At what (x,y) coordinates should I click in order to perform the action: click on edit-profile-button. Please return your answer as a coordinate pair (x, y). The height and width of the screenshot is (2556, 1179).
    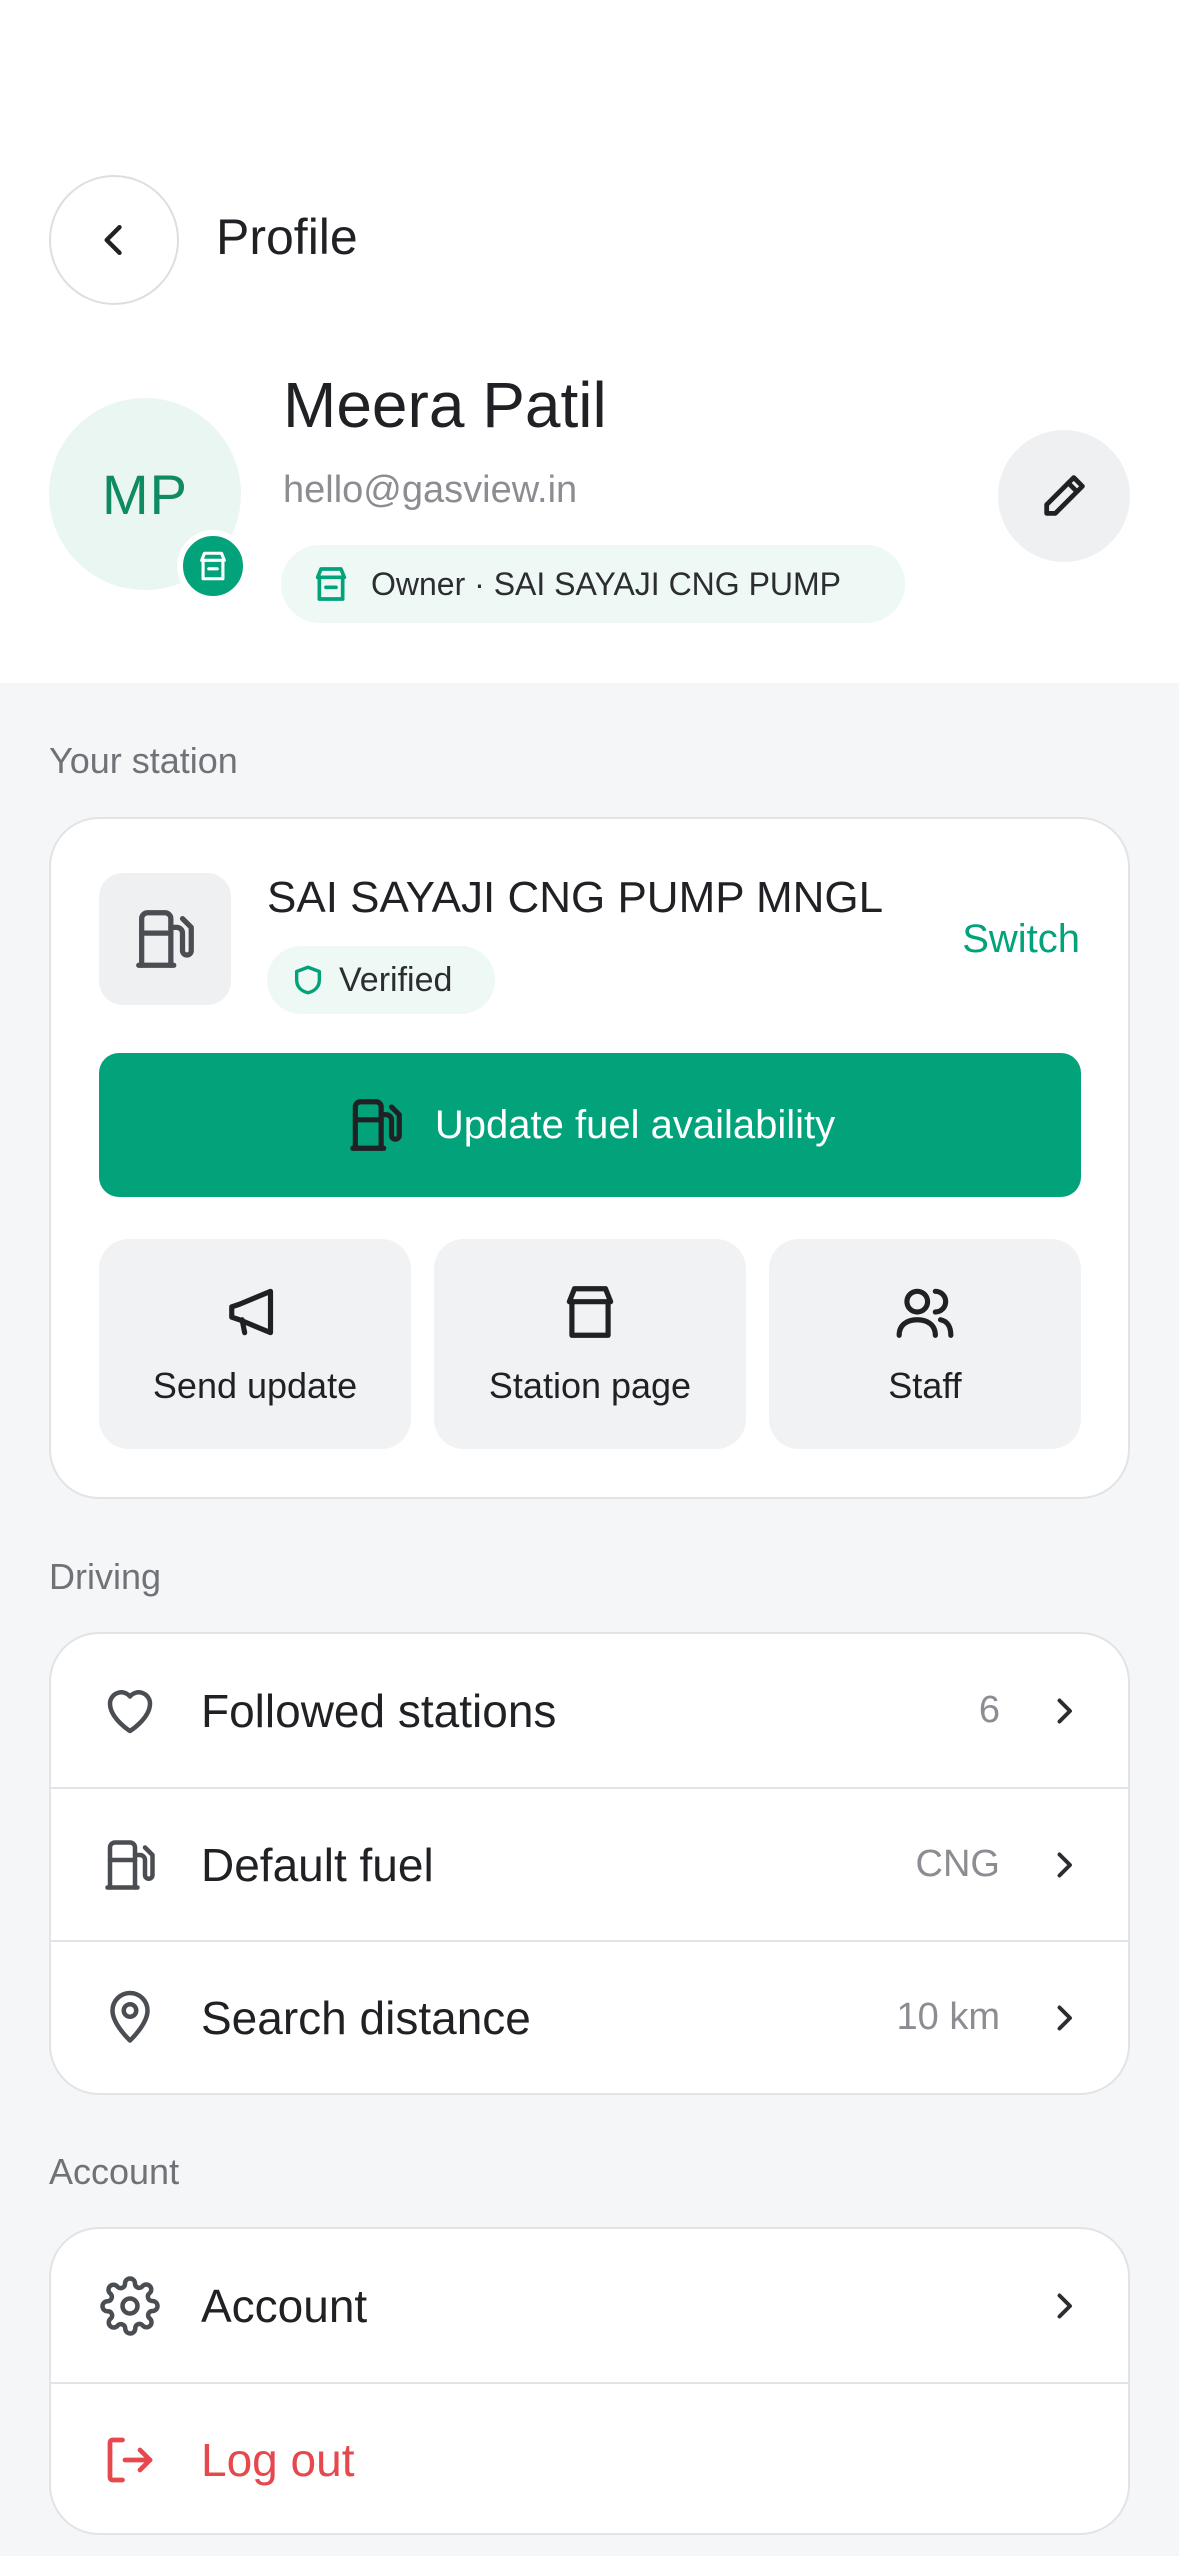
    Looking at the image, I should click on (1064, 496).